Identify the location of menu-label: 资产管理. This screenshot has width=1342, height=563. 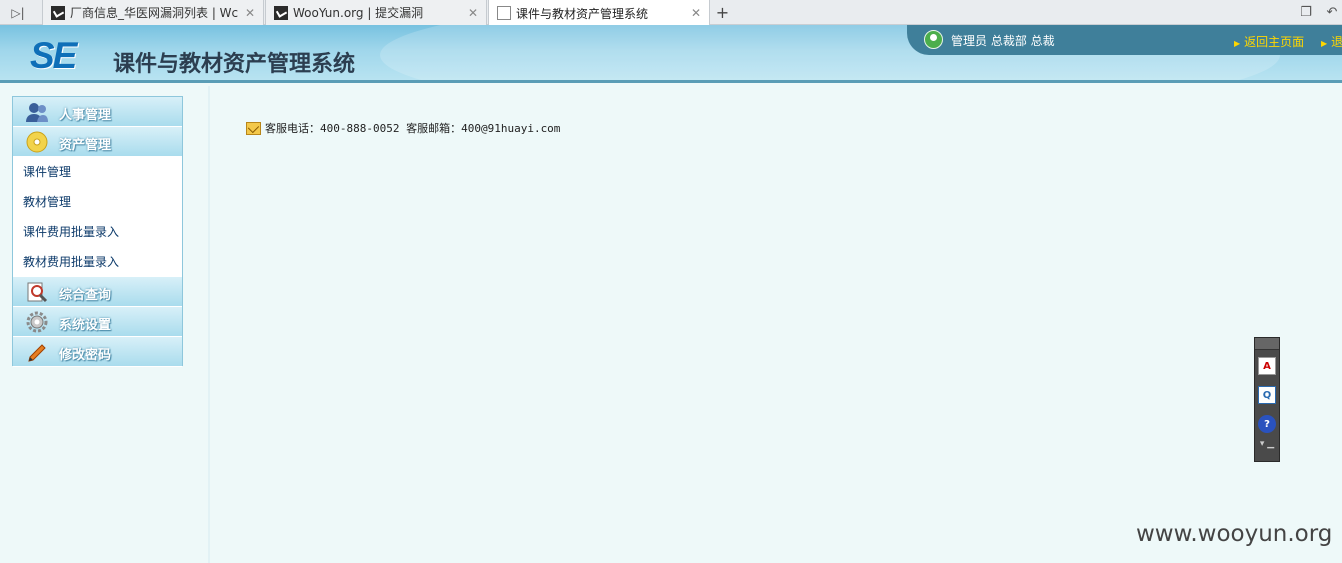
(85, 145).